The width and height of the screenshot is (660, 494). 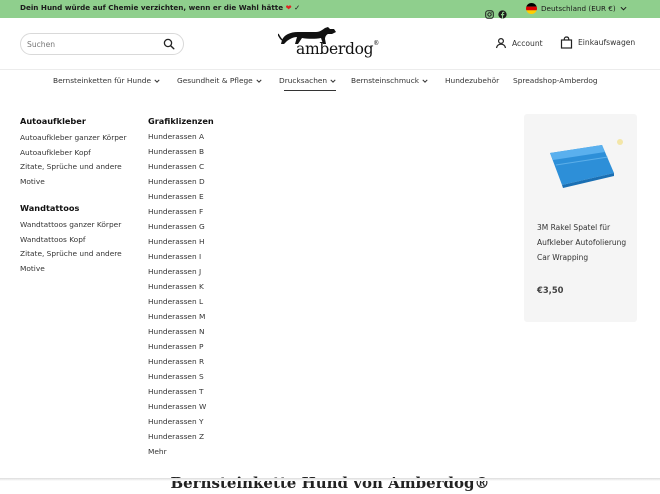 I want to click on menu-link: Hunderassen C, so click(x=203, y=166).